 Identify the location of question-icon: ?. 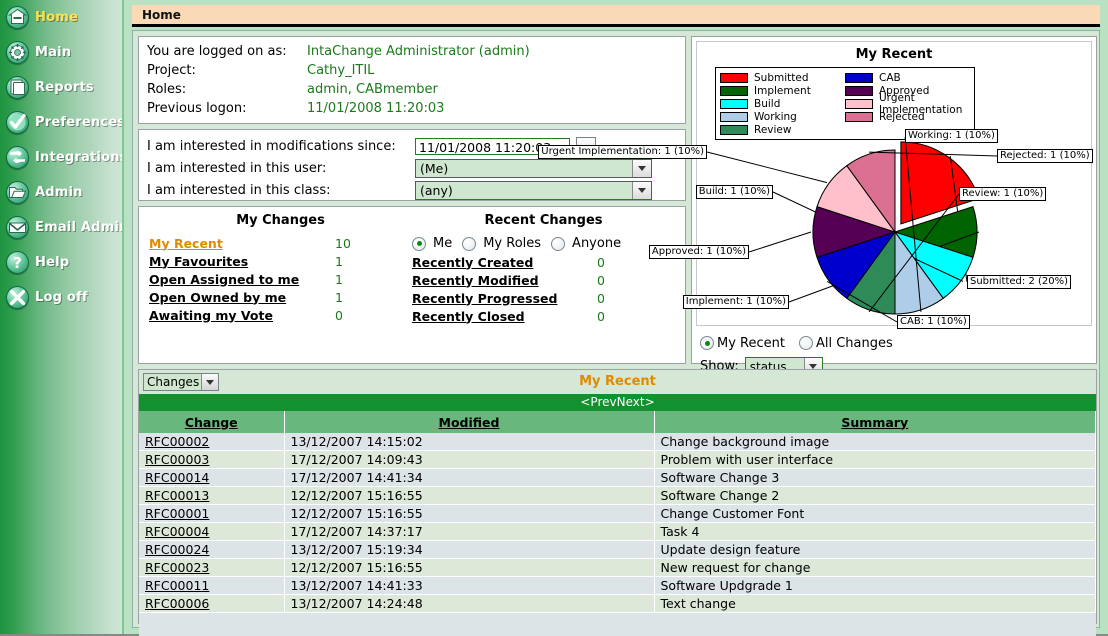
(17, 262).